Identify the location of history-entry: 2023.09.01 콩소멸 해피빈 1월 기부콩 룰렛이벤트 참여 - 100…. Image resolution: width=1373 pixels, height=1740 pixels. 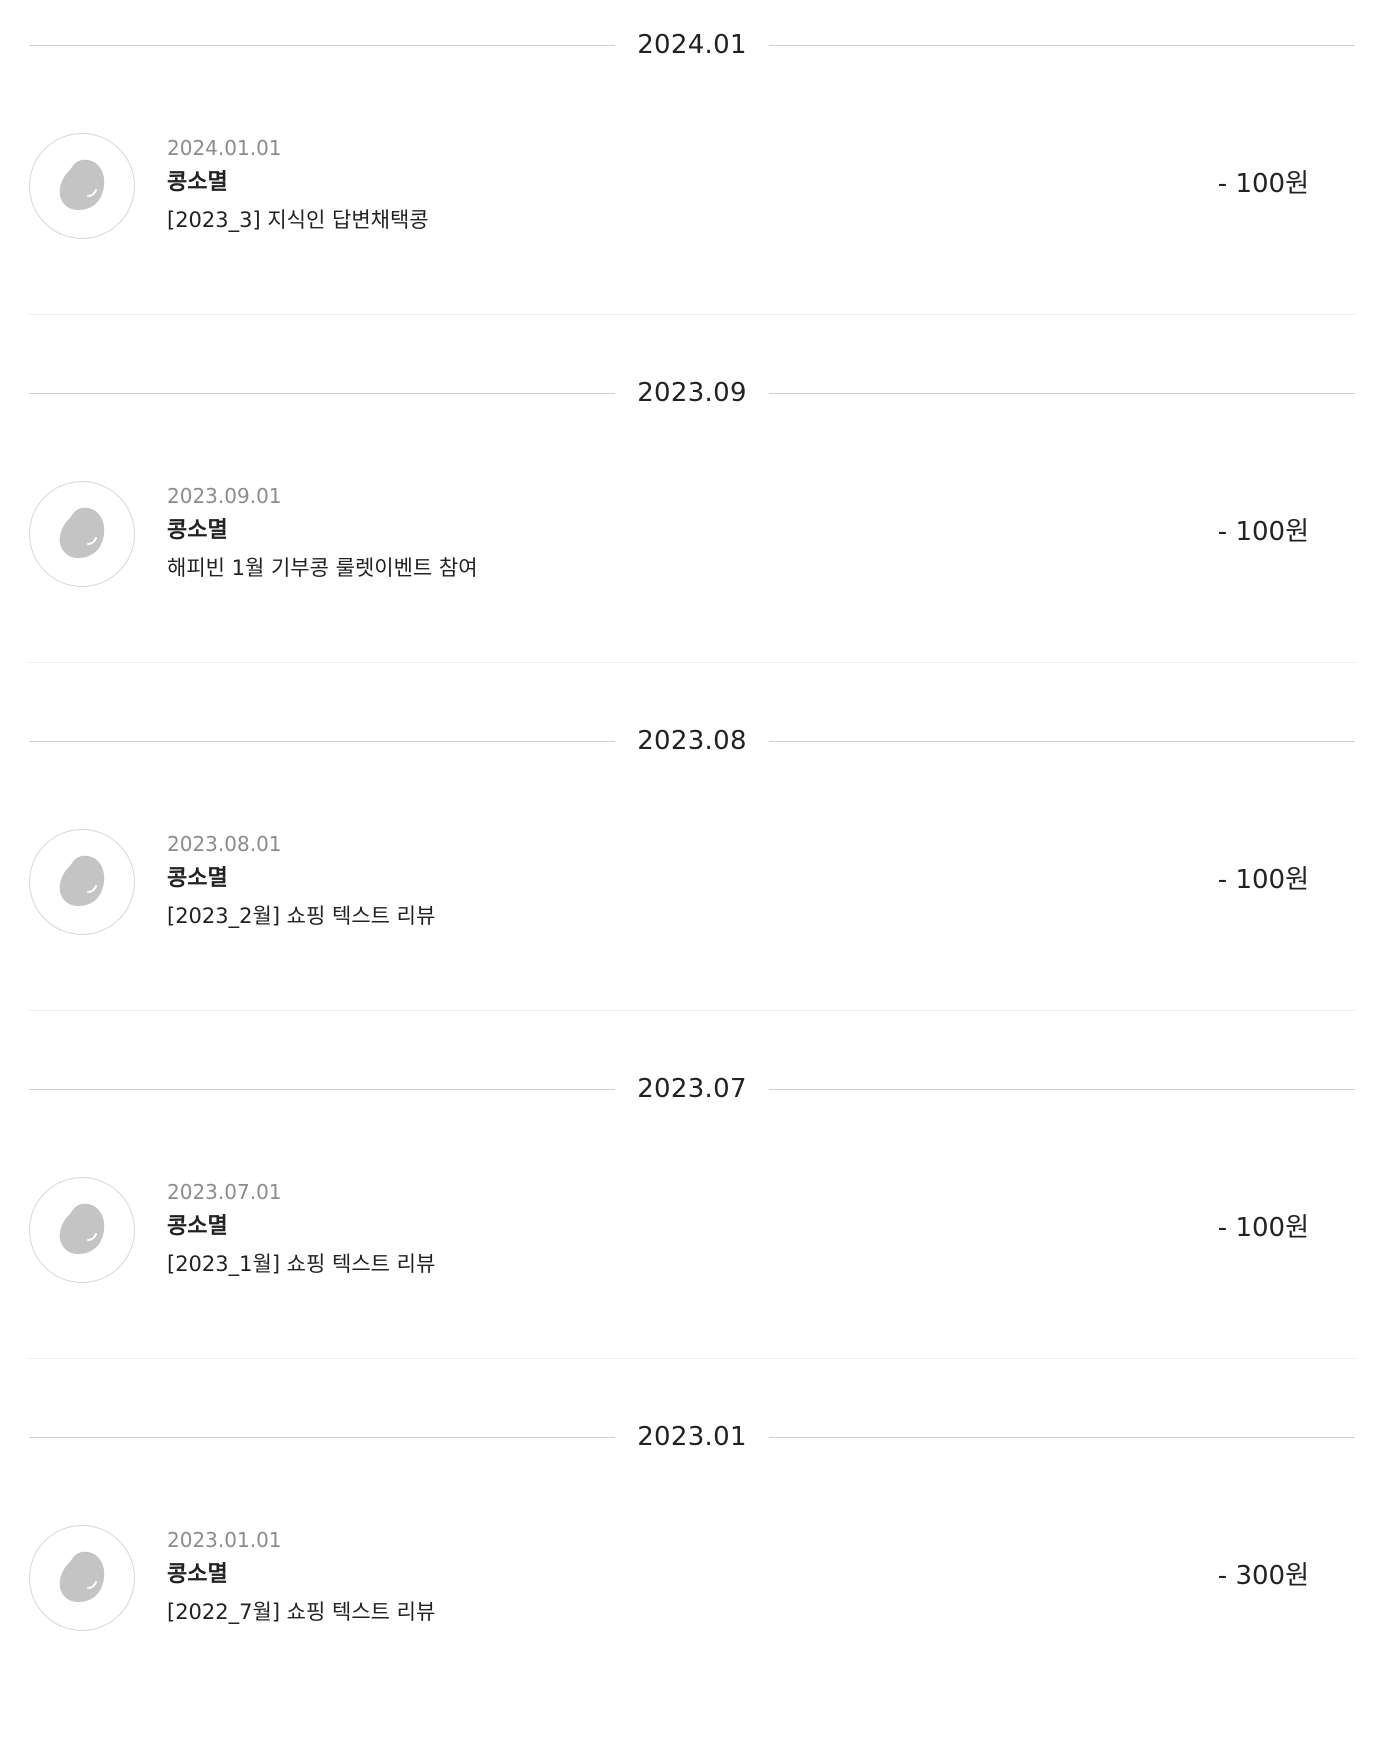
(692, 520).